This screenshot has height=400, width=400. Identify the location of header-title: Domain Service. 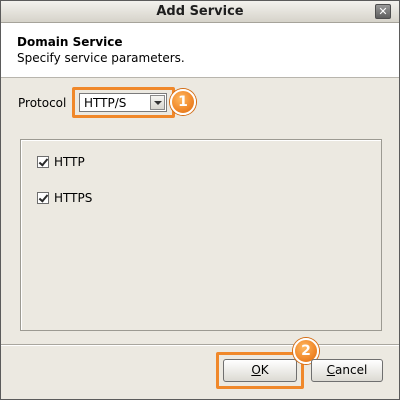
(70, 42).